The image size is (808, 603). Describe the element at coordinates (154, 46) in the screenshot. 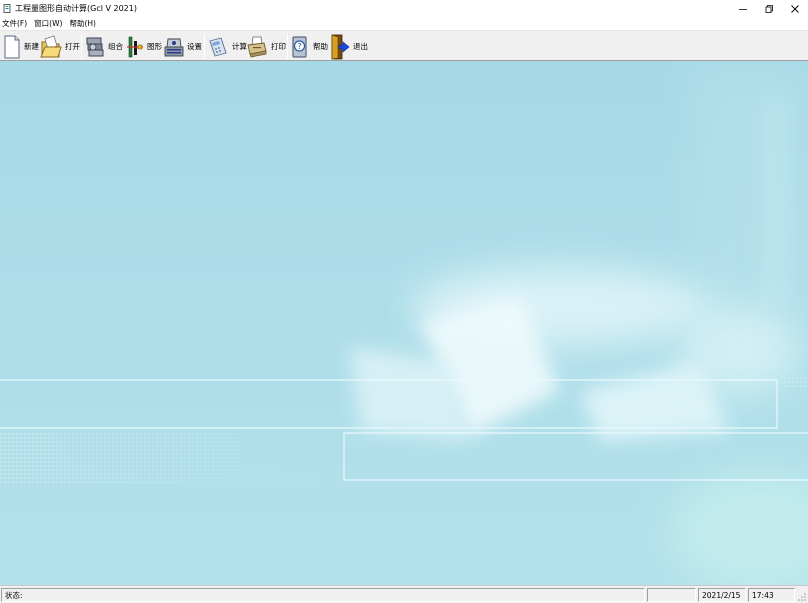

I see `graphic-label: 图形` at that location.